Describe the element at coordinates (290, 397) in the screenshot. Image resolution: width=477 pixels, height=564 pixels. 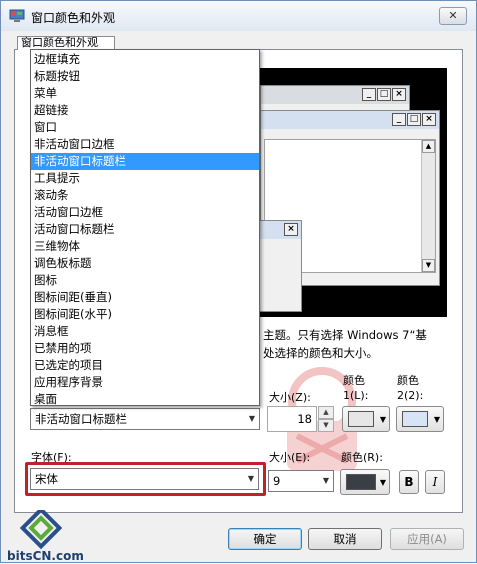
I see `item-size-label: 大小(Z):` at that location.